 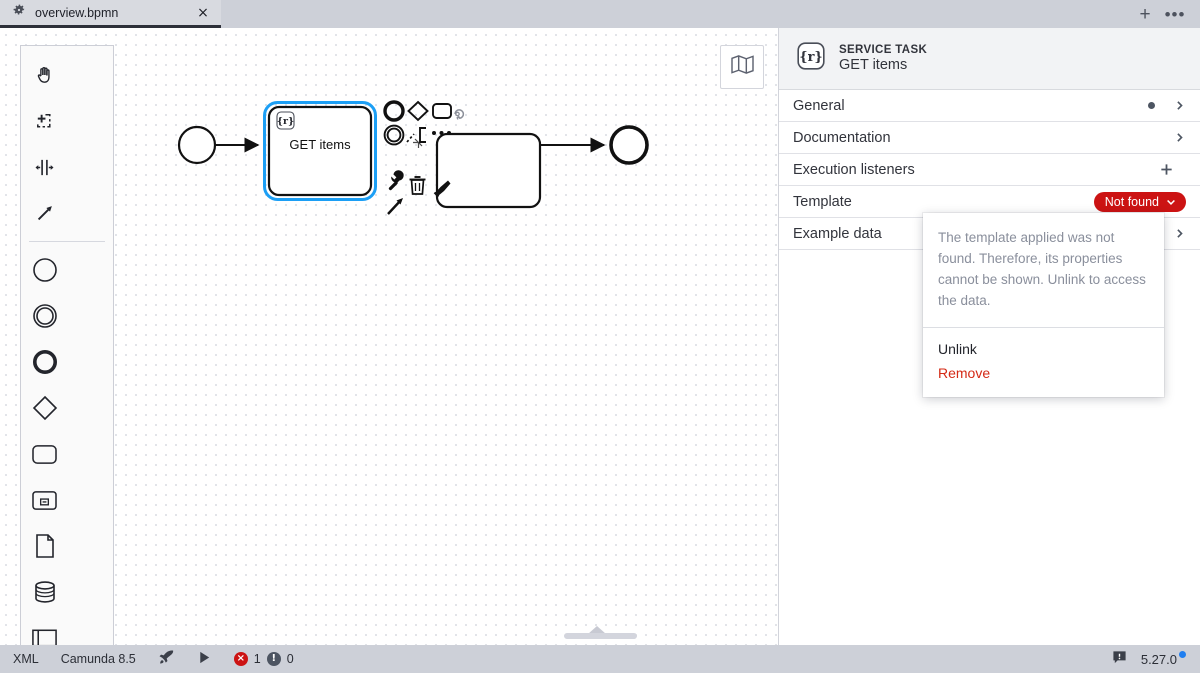 I want to click on service-task-script-icon: {r}, so click(x=811, y=58).